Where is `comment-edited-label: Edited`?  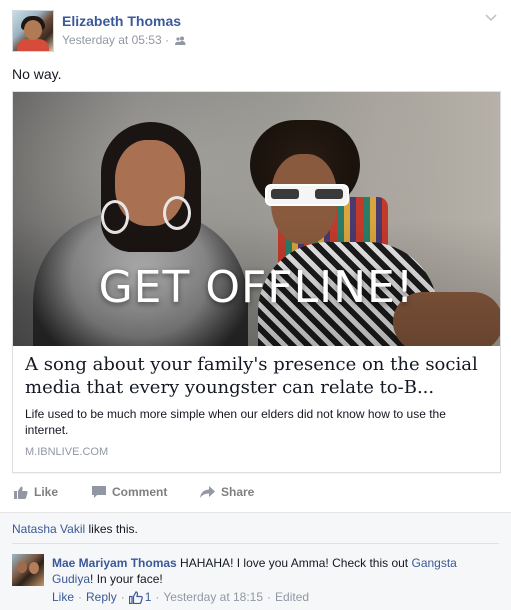
comment-edited-label: Edited is located at coordinates (292, 597).